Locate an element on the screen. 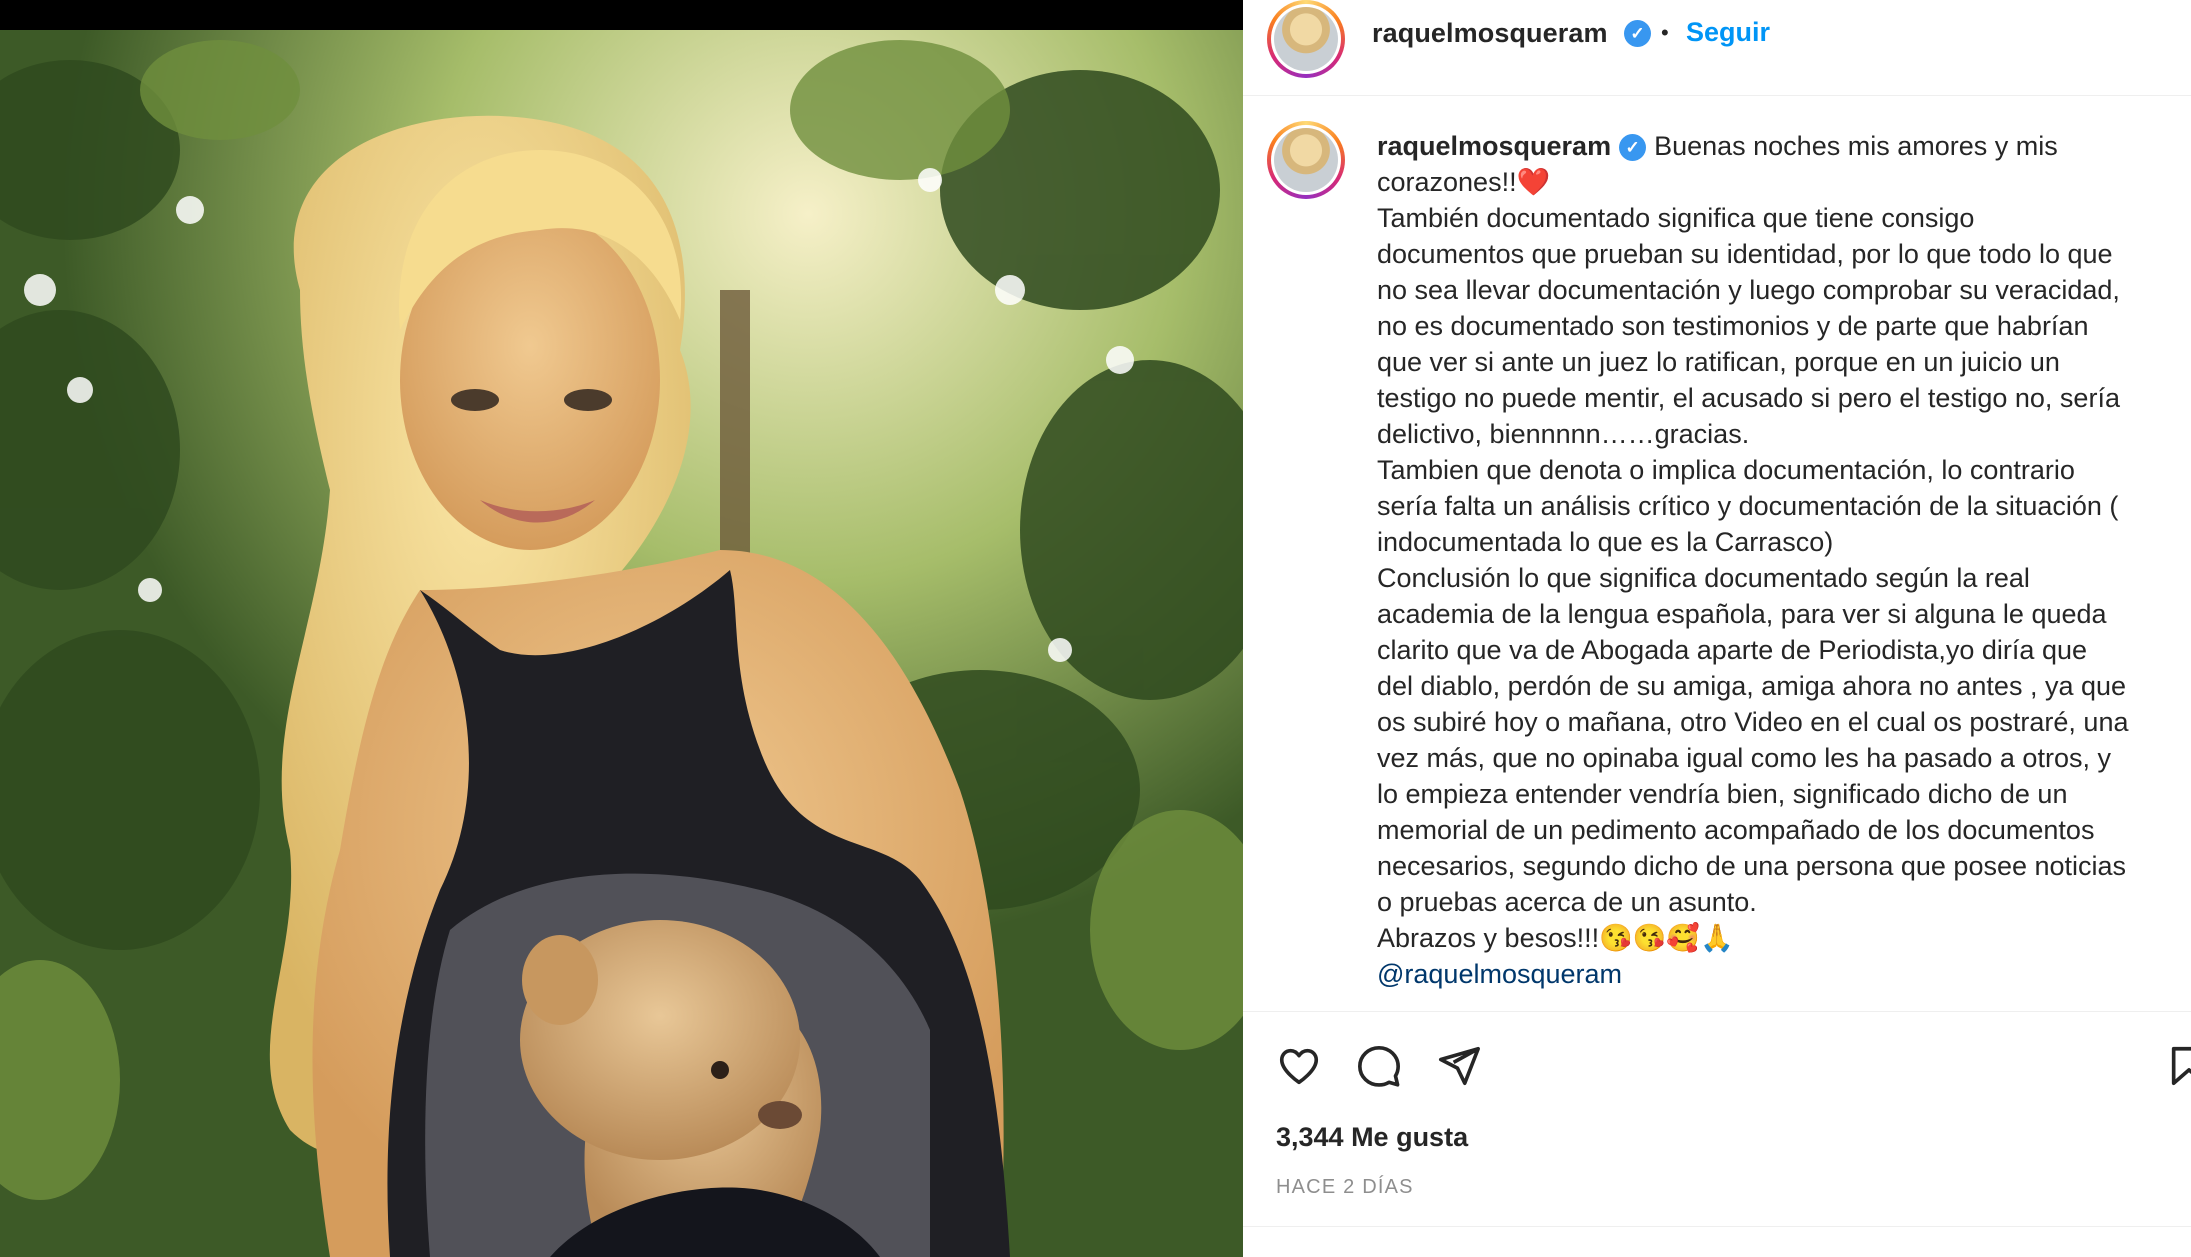 This screenshot has width=2191, height=1257. caption-verified-badge-icon: ✓ is located at coordinates (1633, 147).